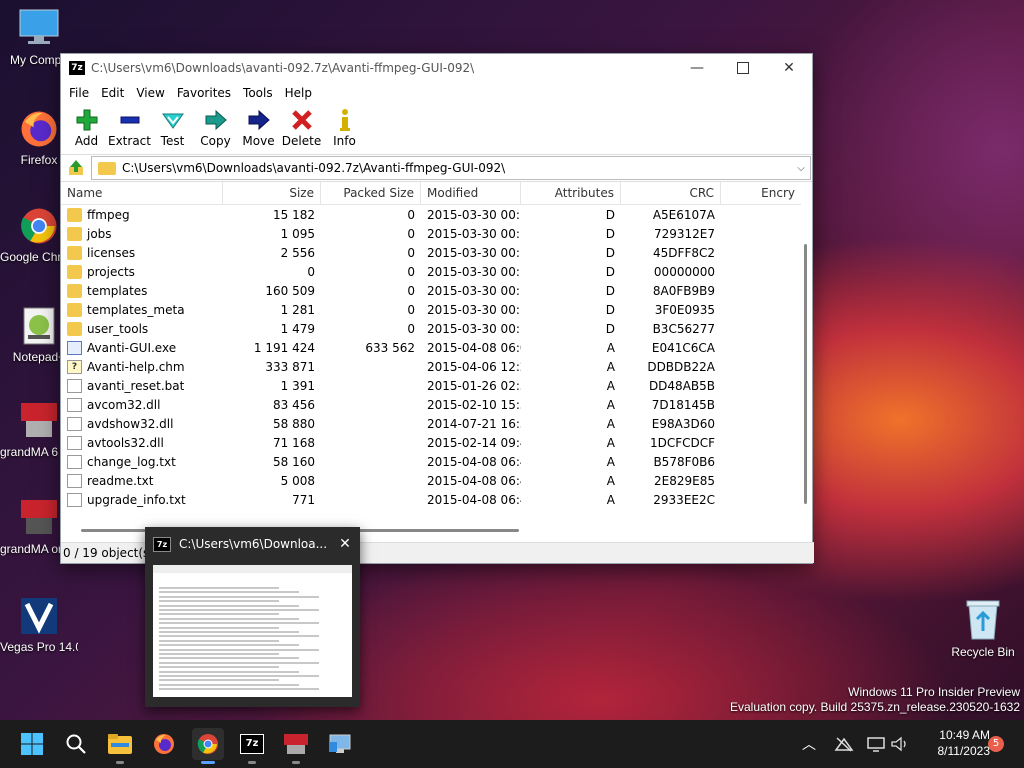 Image resolution: width=1024 pixels, height=768 pixels. Describe the element at coordinates (258, 126) in the screenshot. I see `move-button: Move` at that location.